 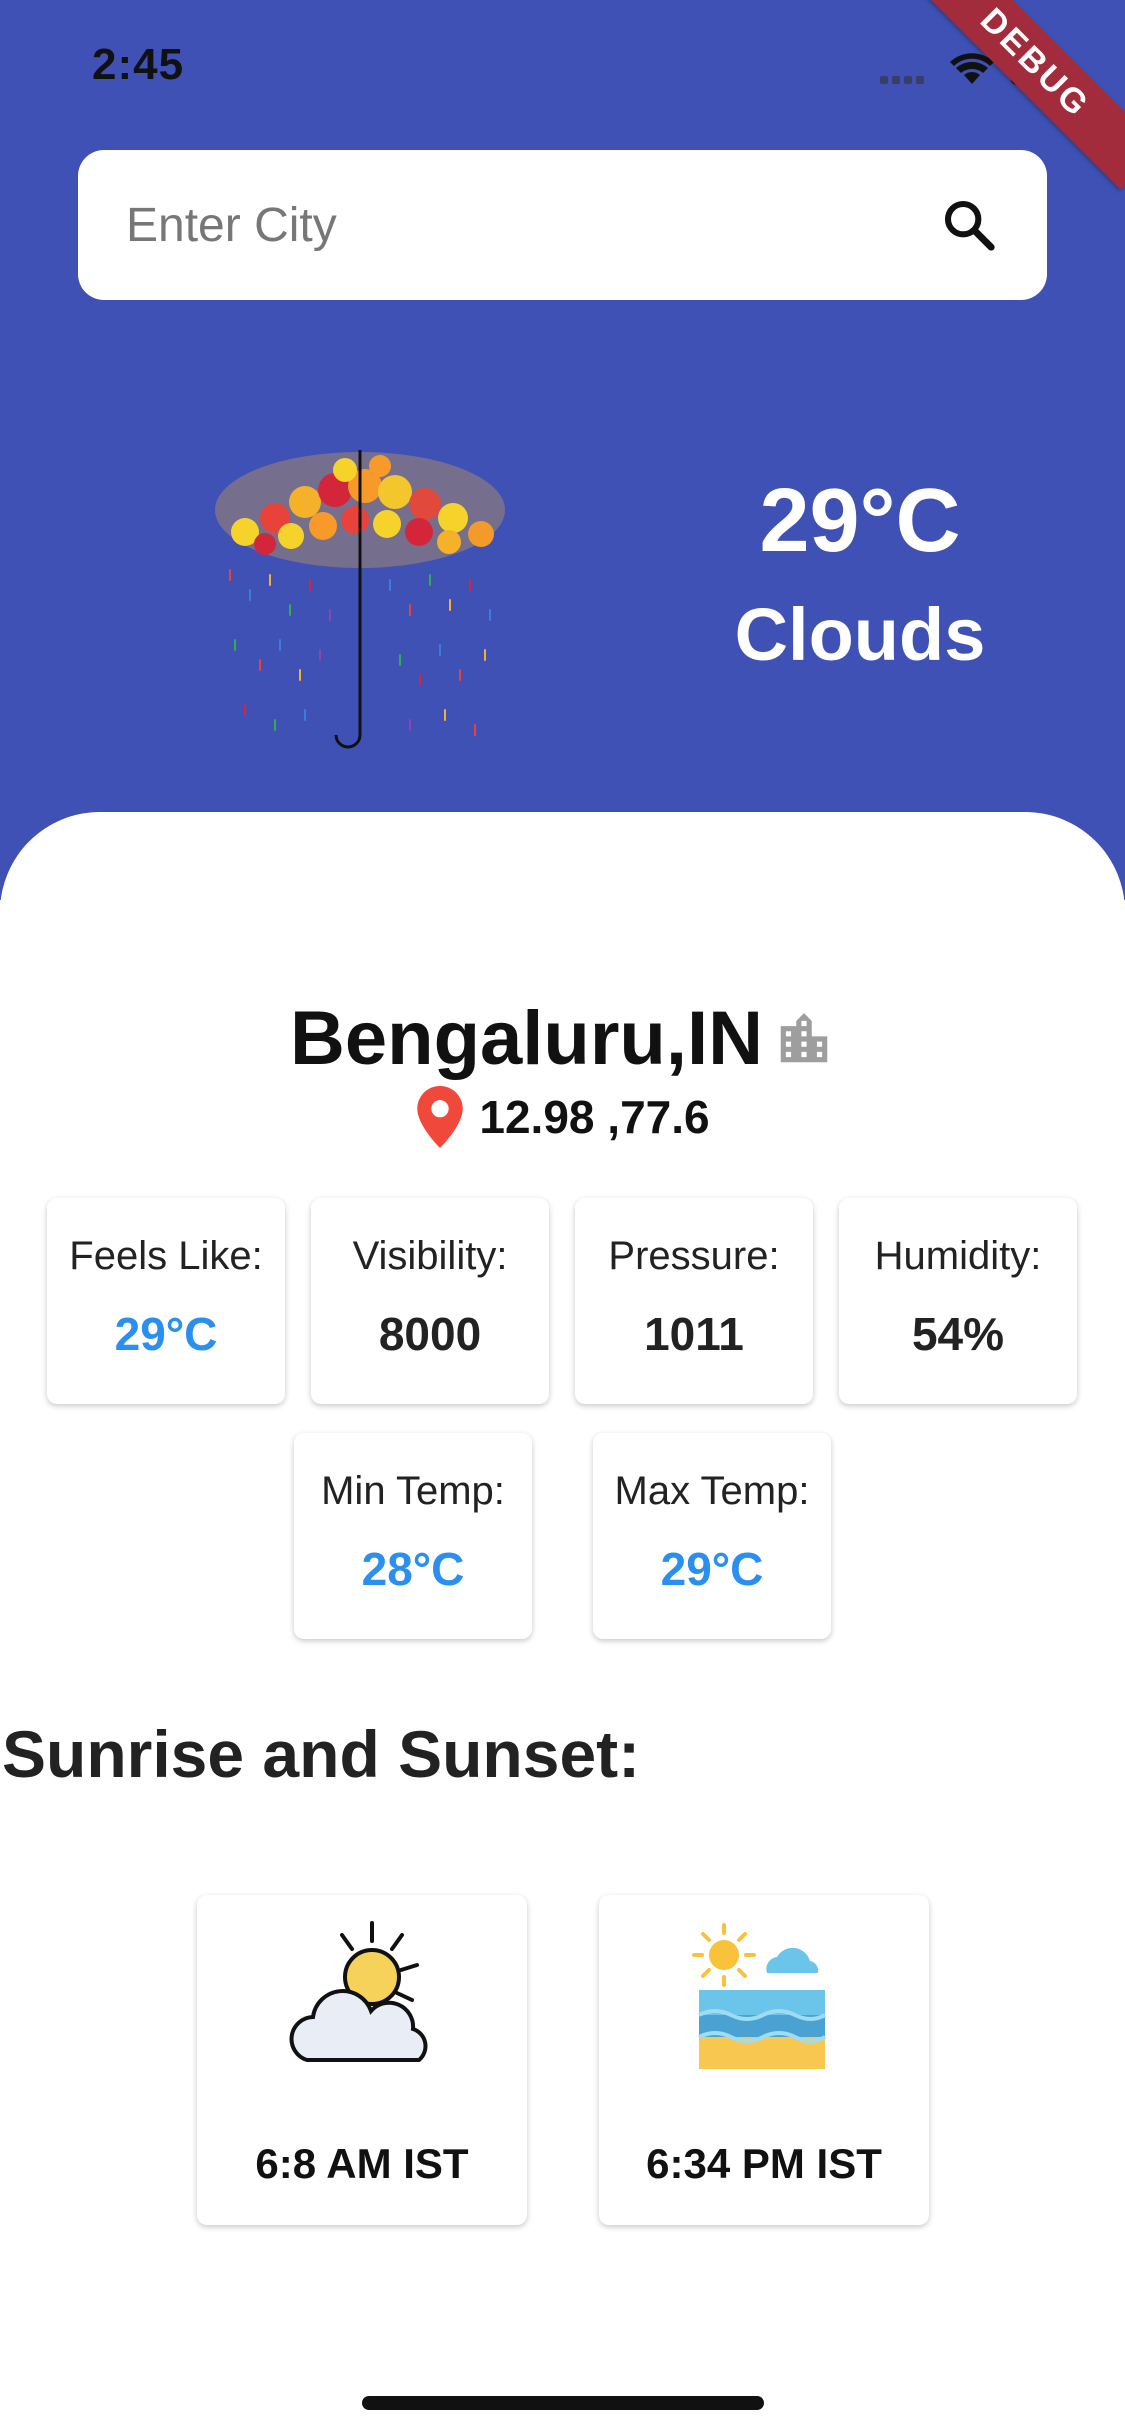 I want to click on coordinates: 12.98 ,77.6, so click(x=594, y=1117).